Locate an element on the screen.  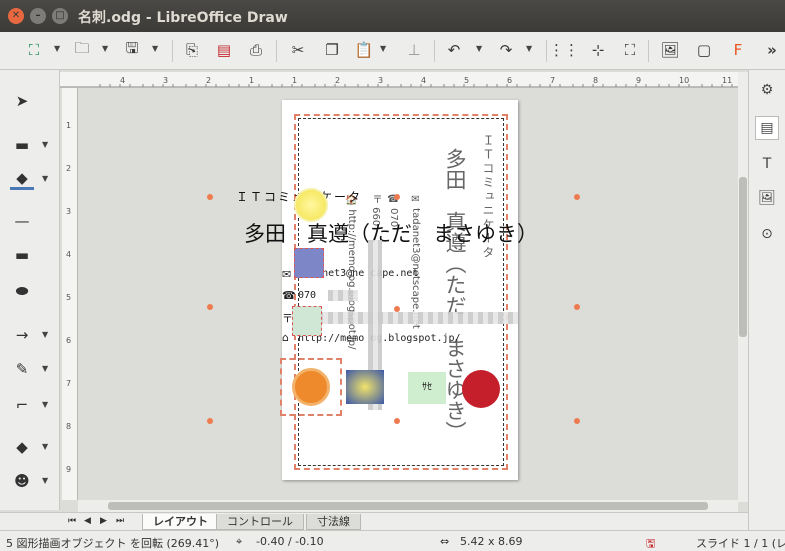
properties-icon: ▤ is located at coordinates (767, 128).